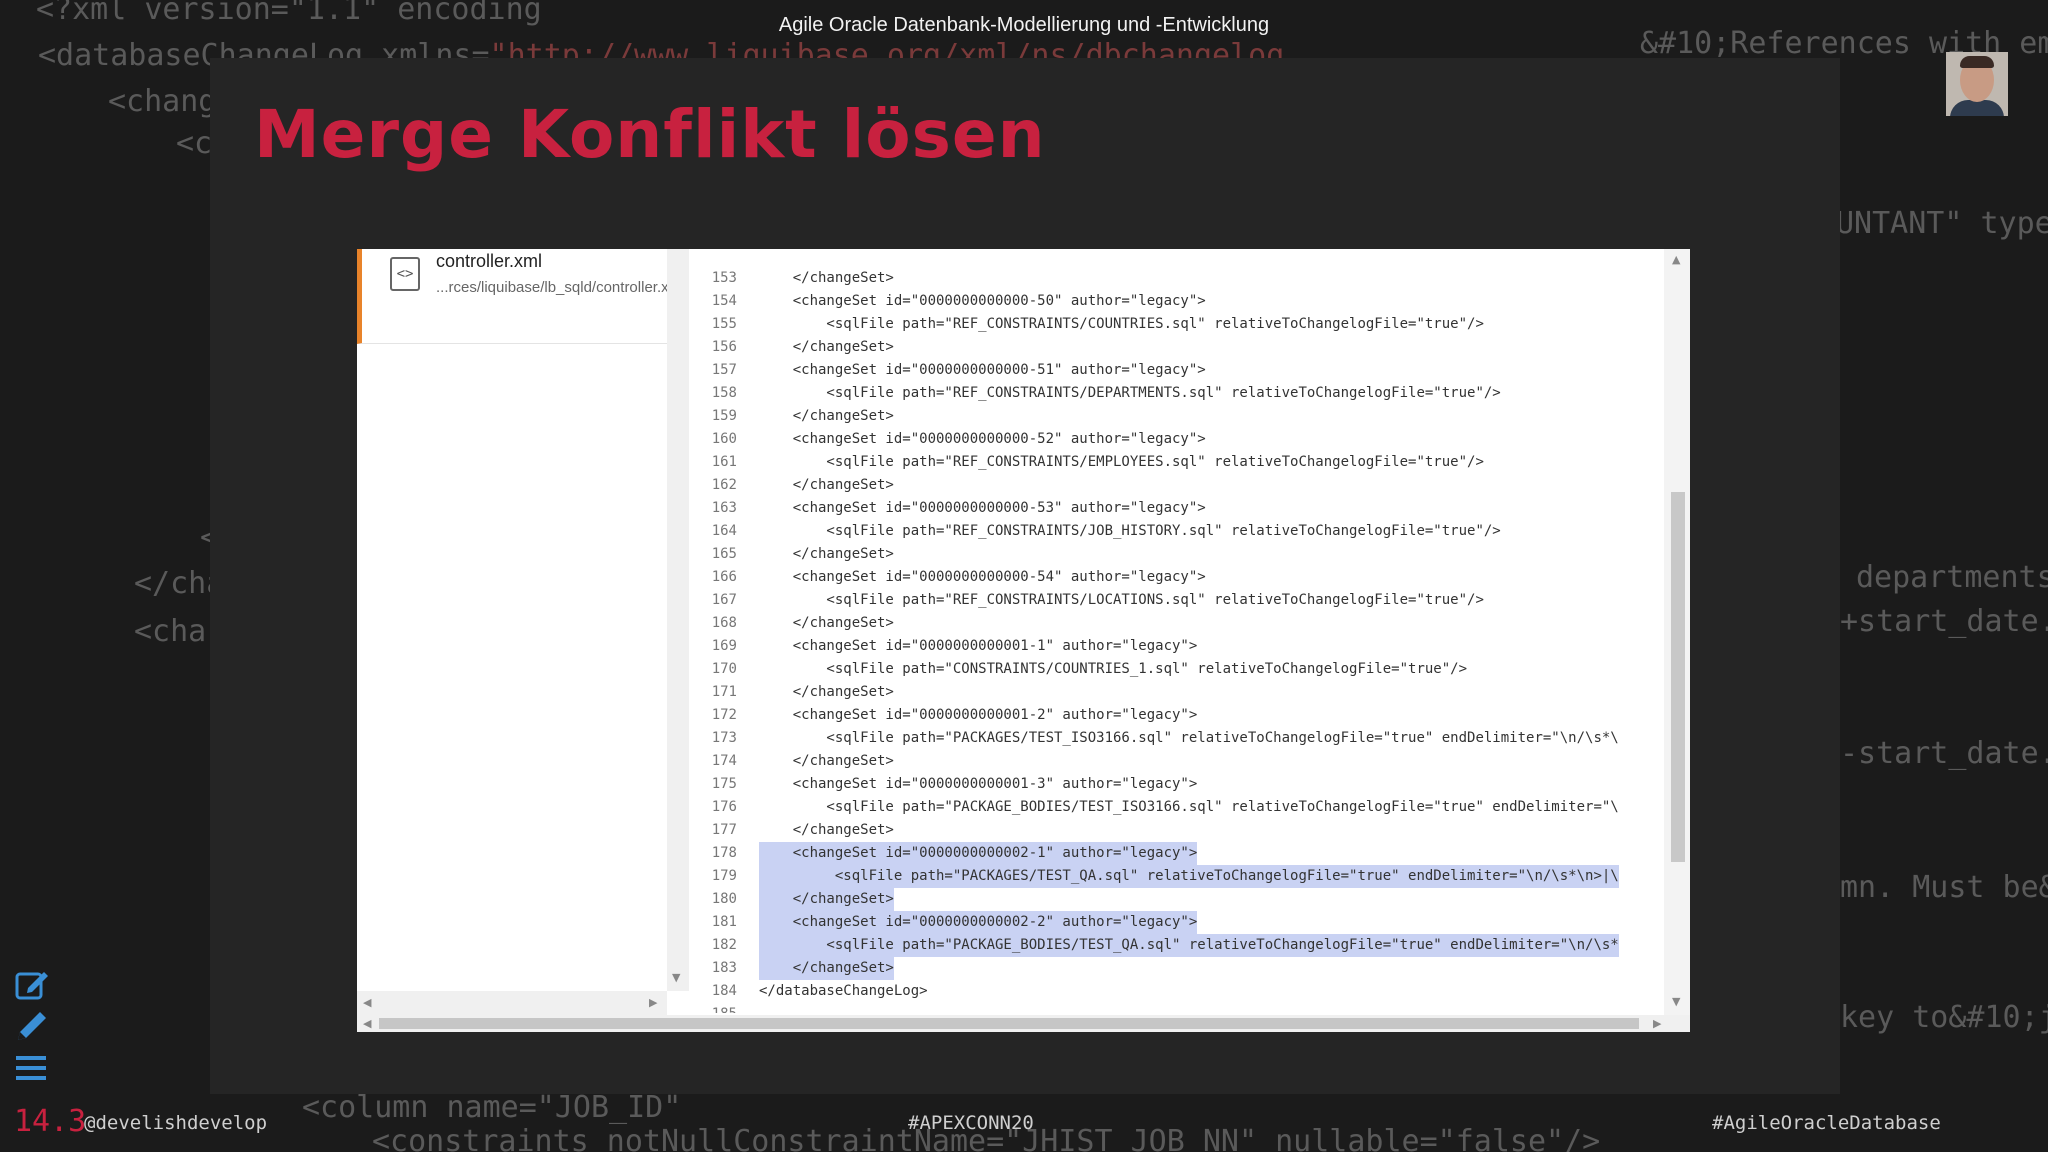 Image resolution: width=2048 pixels, height=1152 pixels. What do you see at coordinates (32, 1026) in the screenshot?
I see `pencil-icon` at bounding box center [32, 1026].